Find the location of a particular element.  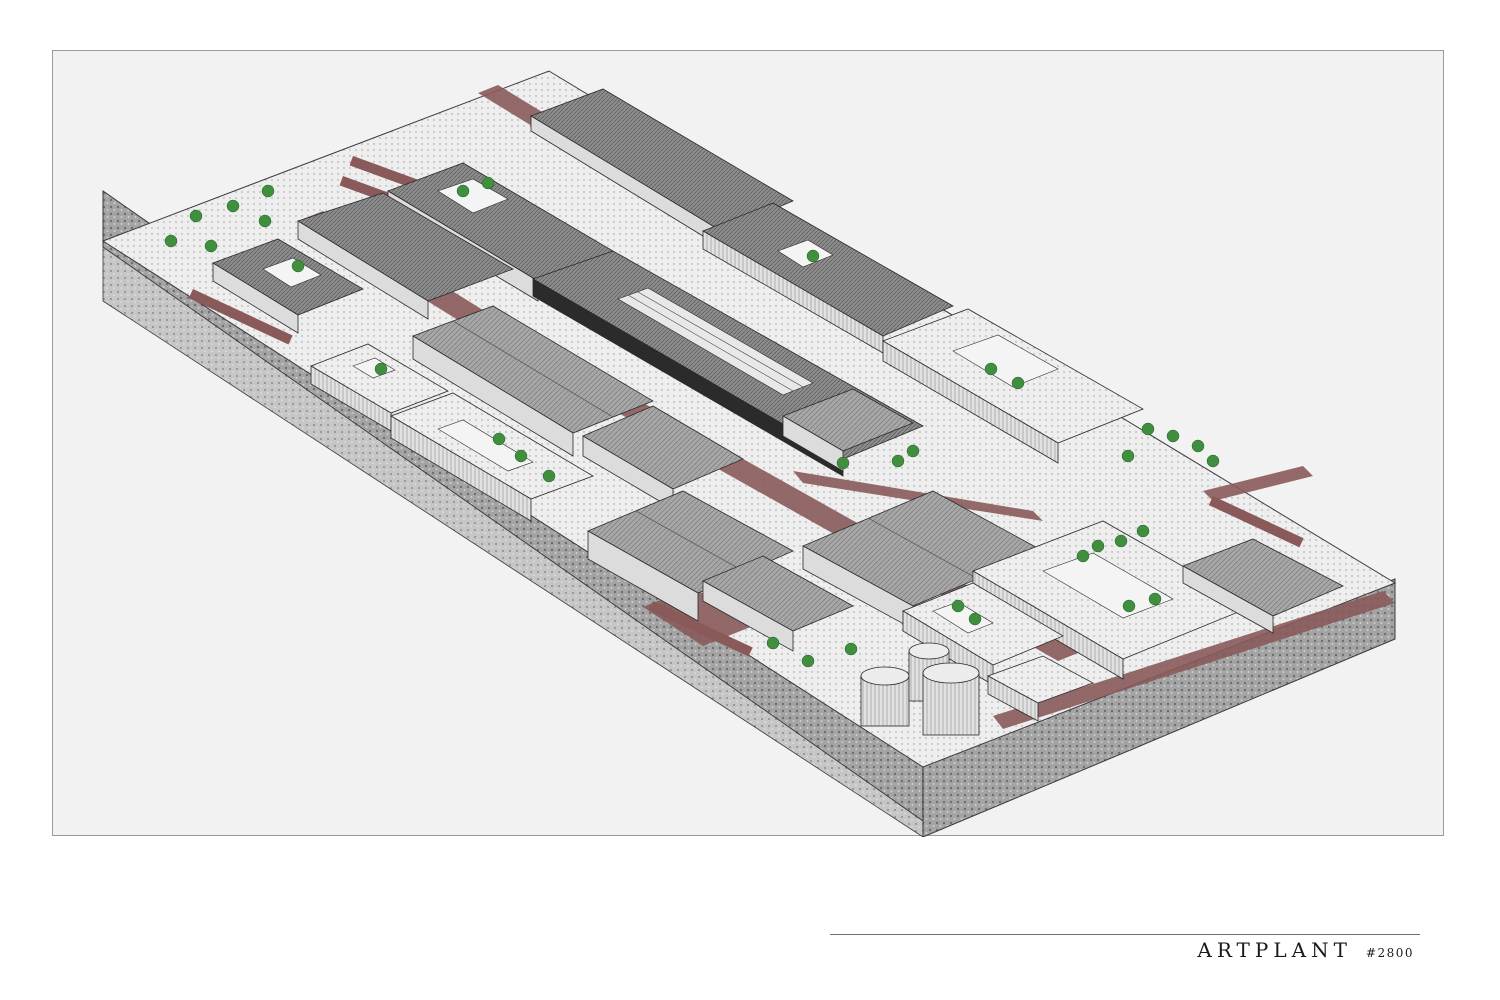

title-block: ARTPLANT #2800 is located at coordinates (1305, 950).